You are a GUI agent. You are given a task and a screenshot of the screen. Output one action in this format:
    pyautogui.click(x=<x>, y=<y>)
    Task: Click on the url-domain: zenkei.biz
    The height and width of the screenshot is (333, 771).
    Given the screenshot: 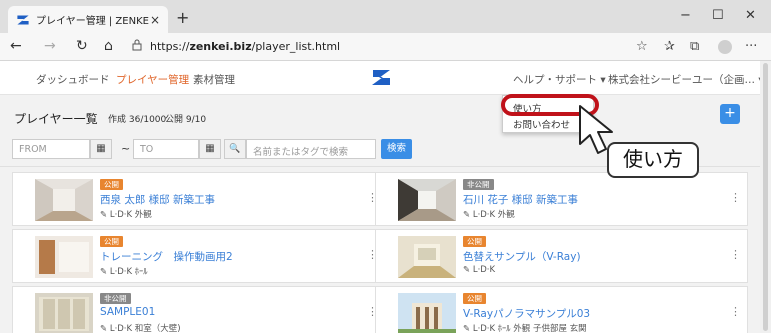 What is the action you would take?
    pyautogui.click(x=220, y=46)
    